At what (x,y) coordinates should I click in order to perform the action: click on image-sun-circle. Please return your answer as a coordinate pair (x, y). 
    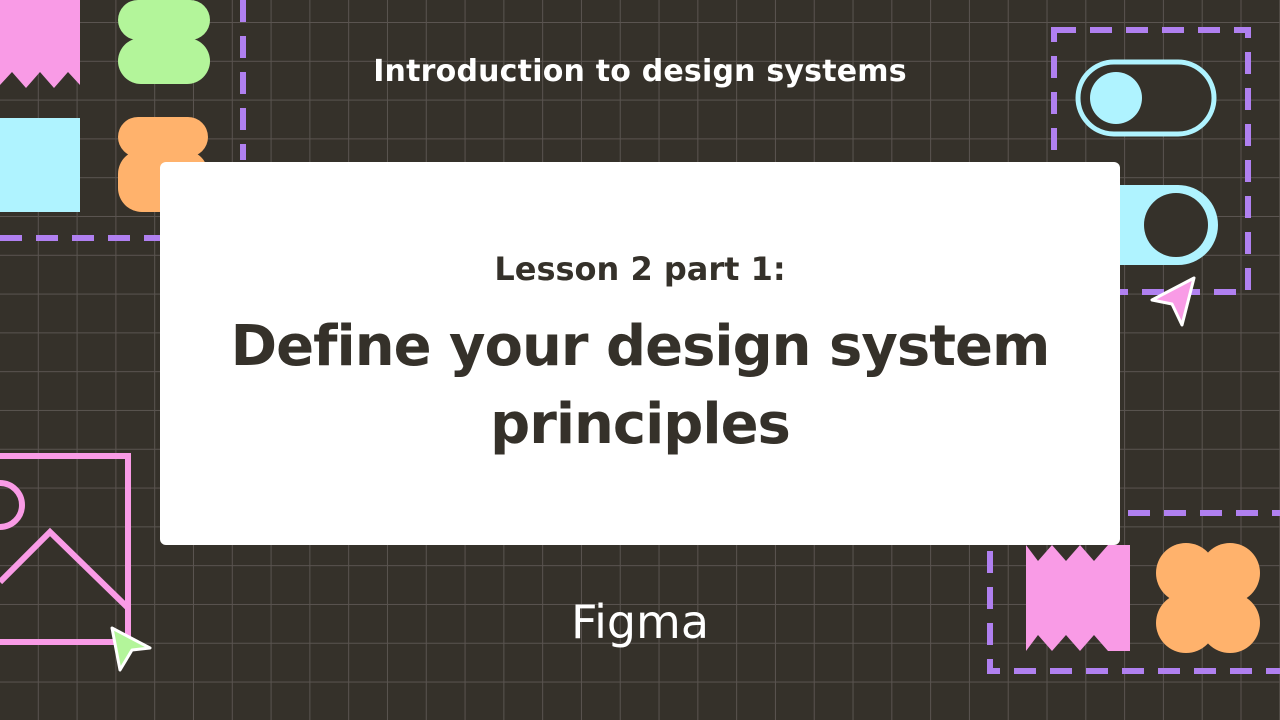
    Looking at the image, I should click on (12, 505).